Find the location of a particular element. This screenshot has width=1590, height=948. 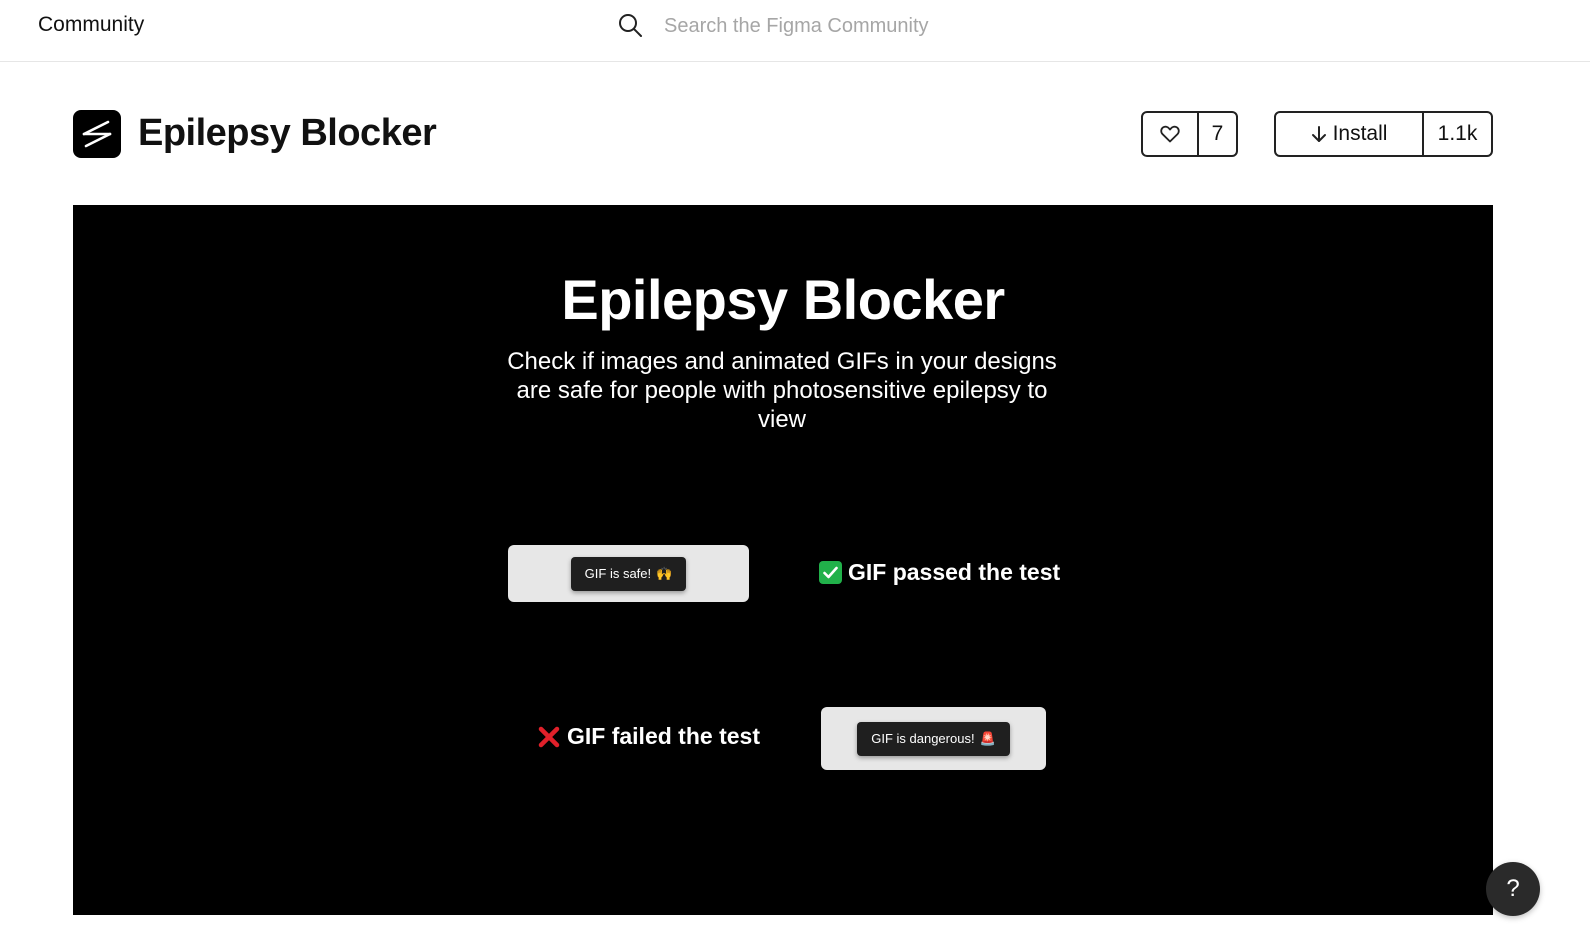

siren-icon: 🚨 is located at coordinates (987, 738).